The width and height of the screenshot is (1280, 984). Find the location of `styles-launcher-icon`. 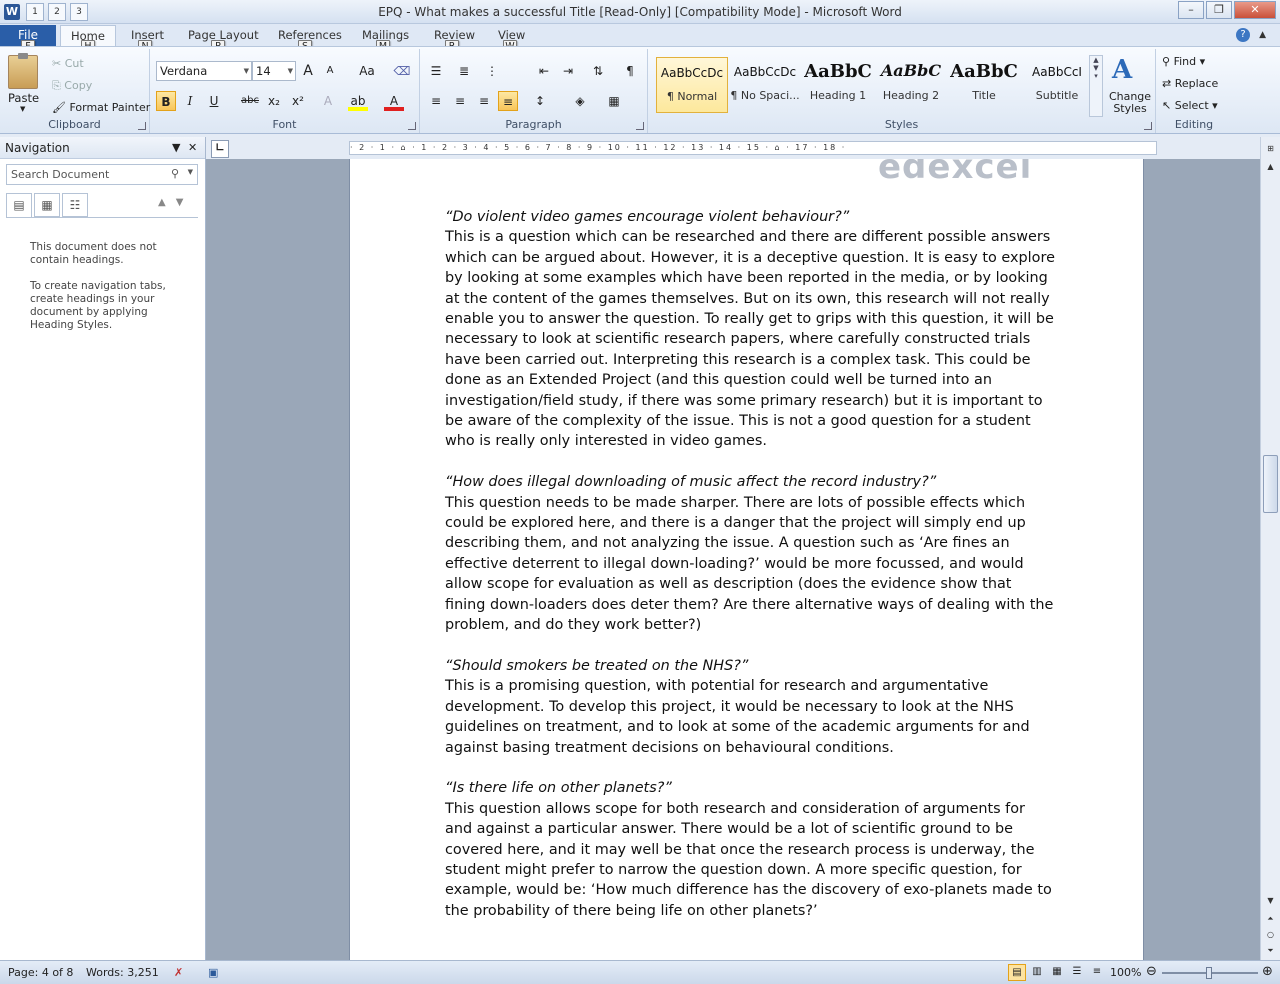

styles-launcher-icon is located at coordinates (1148, 126).